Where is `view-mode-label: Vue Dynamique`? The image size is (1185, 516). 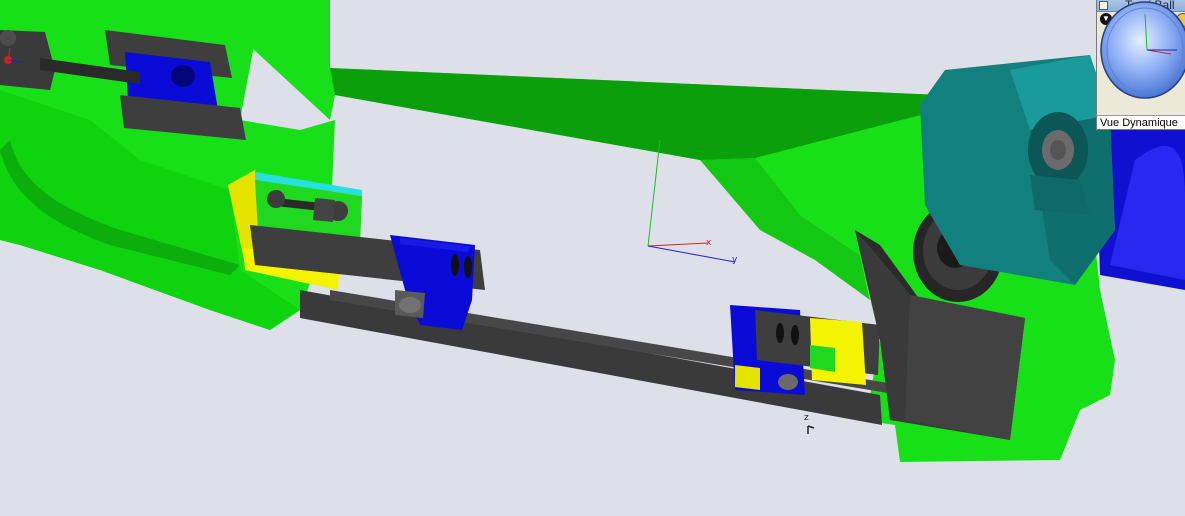 view-mode-label: Vue Dynamique is located at coordinates (1141, 122).